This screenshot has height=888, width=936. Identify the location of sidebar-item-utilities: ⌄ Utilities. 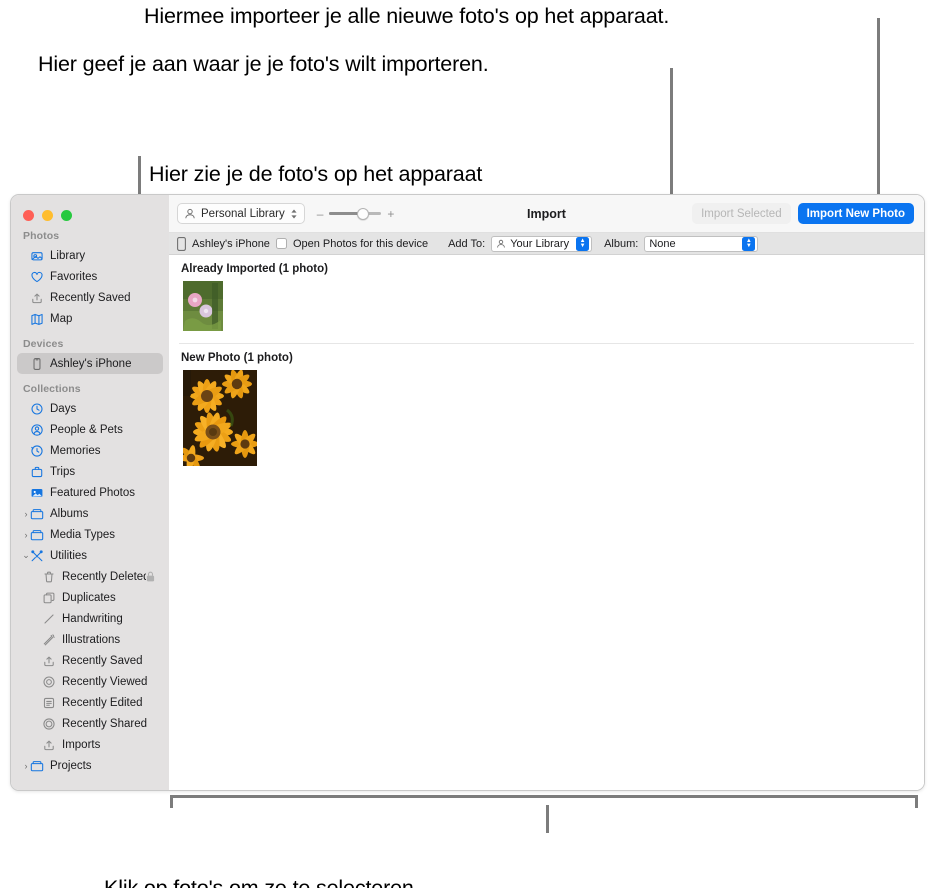
(90, 555).